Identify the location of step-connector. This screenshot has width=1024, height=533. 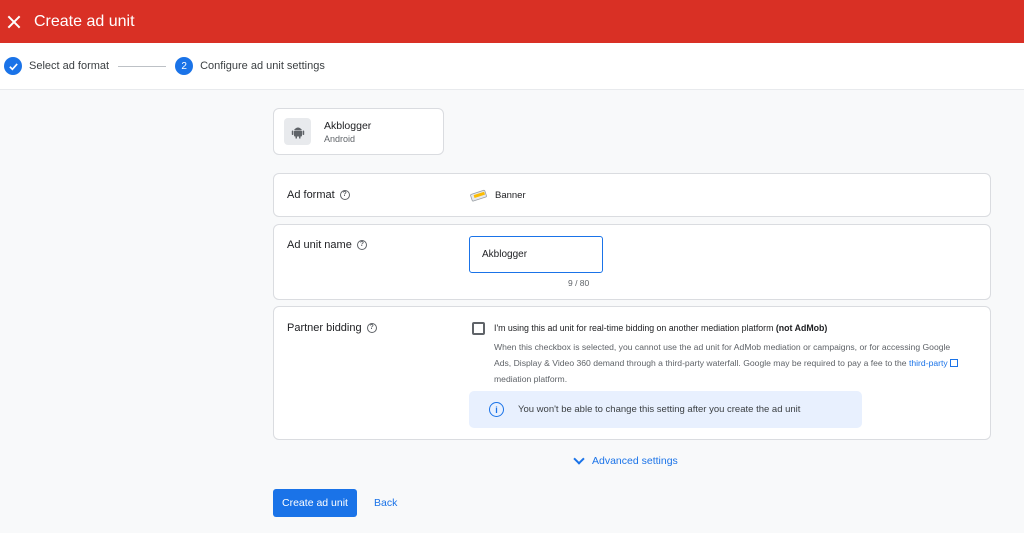
(142, 66).